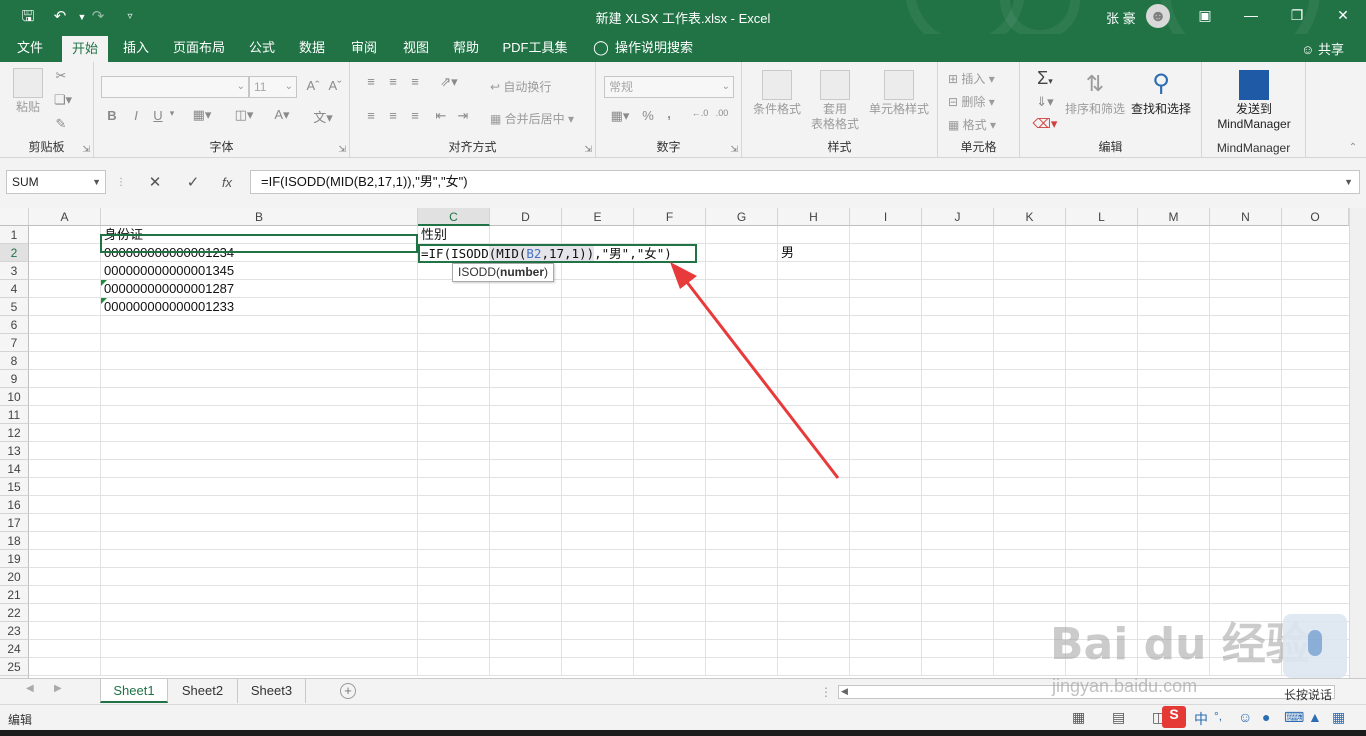 The image size is (1366, 736). What do you see at coordinates (669, 87) in the screenshot?
I see `number-format-select: 常规 ⌄` at bounding box center [669, 87].